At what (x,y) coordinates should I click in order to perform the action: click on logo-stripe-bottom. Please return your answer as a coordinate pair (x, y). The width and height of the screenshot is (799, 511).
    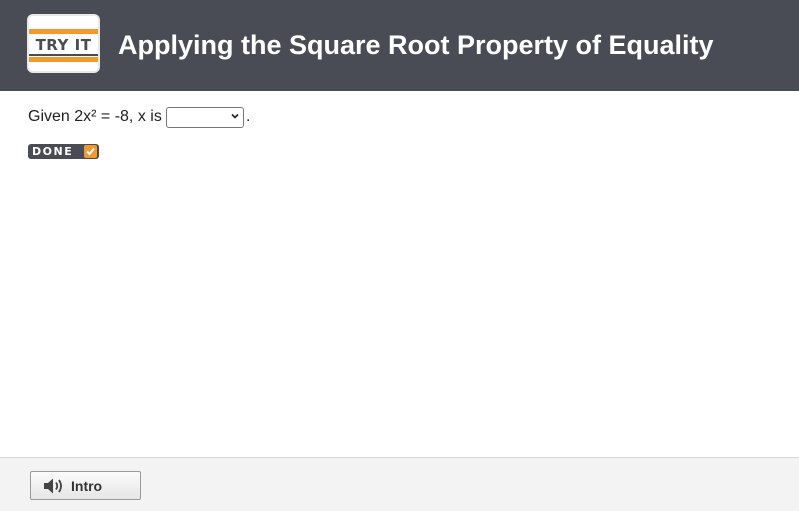
    Looking at the image, I should click on (63, 59).